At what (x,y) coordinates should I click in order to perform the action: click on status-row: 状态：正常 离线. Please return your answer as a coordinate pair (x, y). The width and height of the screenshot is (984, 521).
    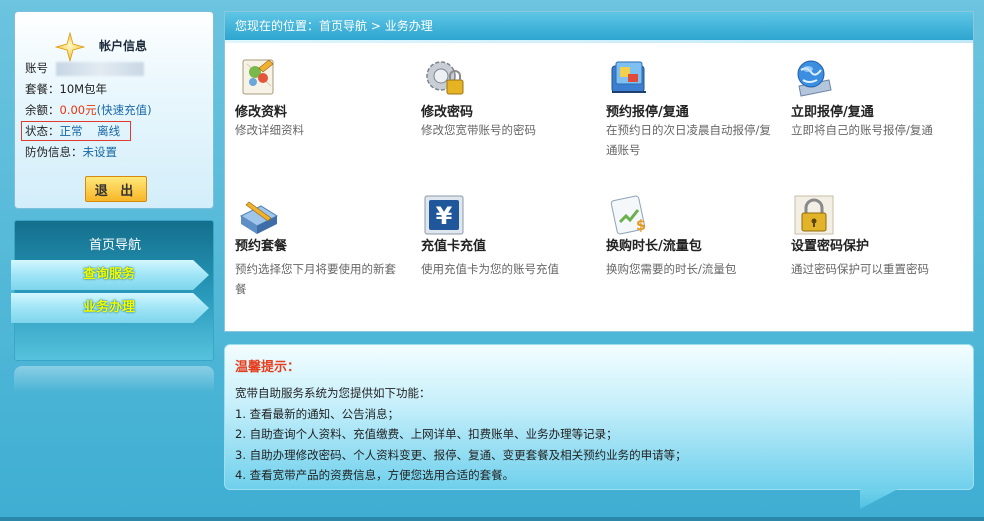
    Looking at the image, I should click on (116, 131).